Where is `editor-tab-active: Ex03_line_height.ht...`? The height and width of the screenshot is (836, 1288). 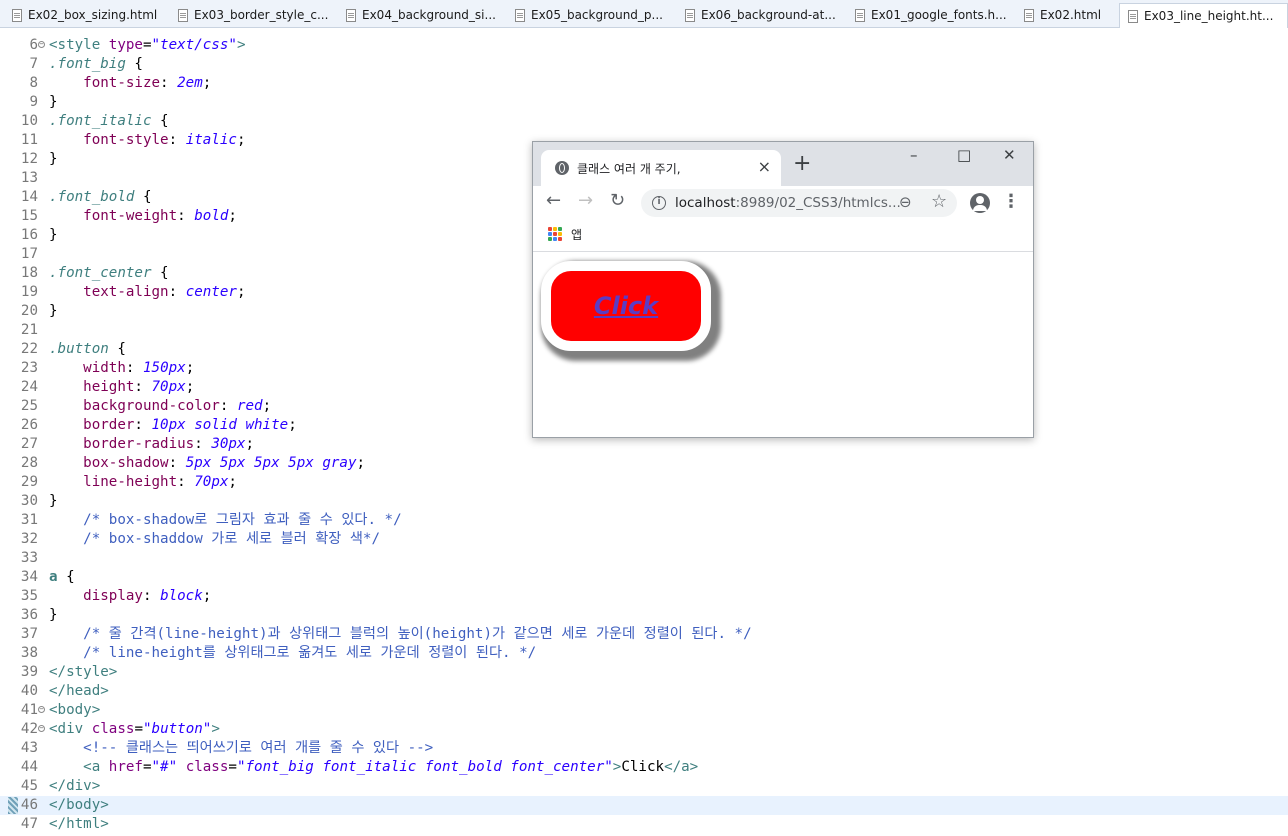
editor-tab-active: Ex03_line_height.ht... is located at coordinates (1203, 15).